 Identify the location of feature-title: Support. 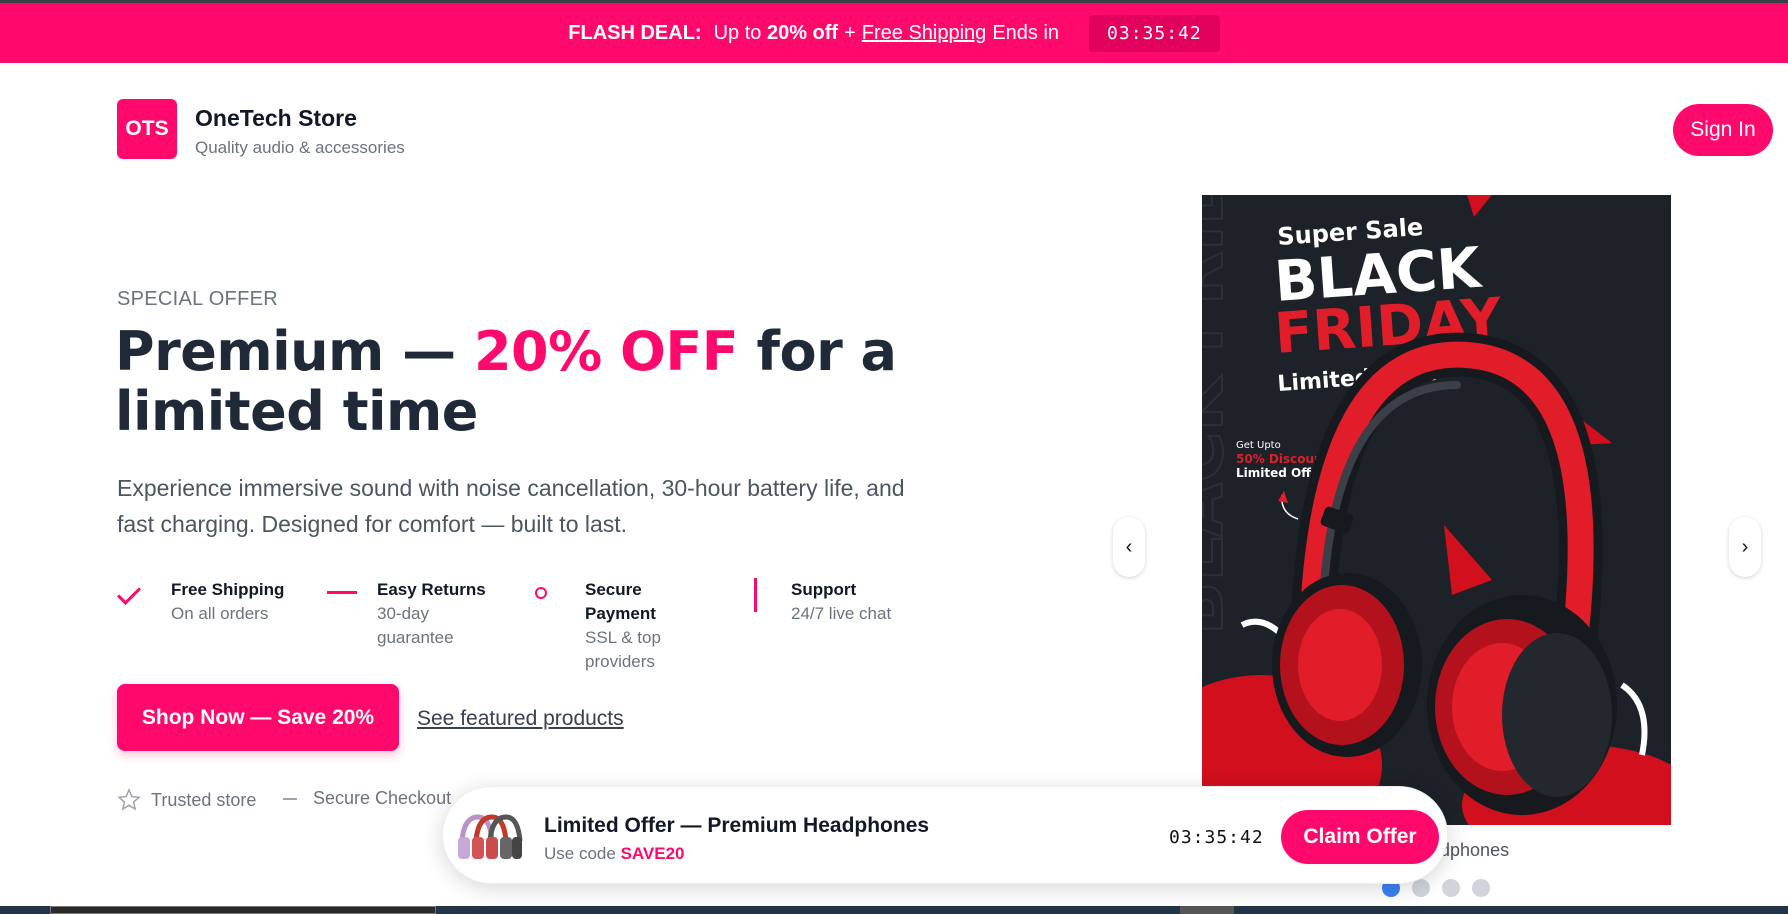
(824, 589).